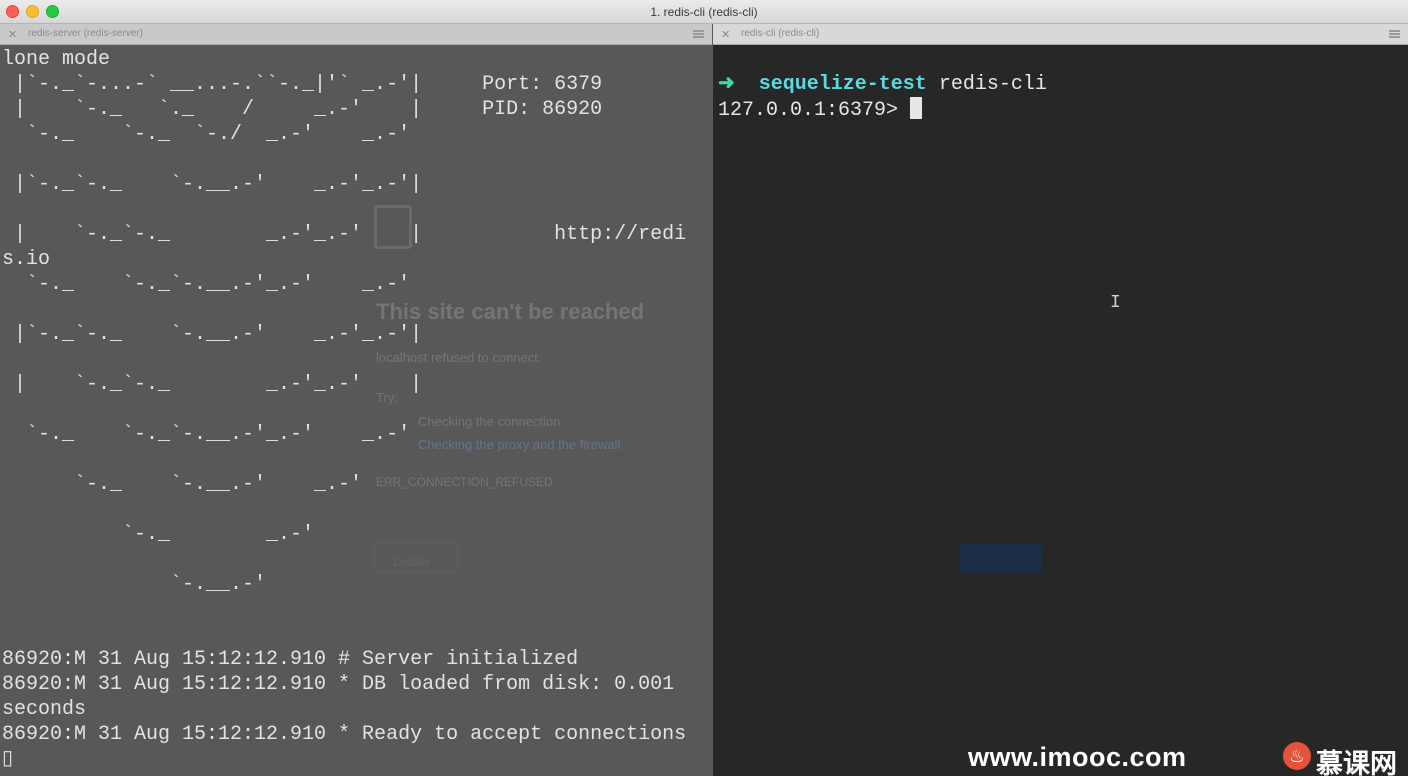  I want to click on window-titlebar: 1. redis-cli (redis-cli), so click(704, 12).